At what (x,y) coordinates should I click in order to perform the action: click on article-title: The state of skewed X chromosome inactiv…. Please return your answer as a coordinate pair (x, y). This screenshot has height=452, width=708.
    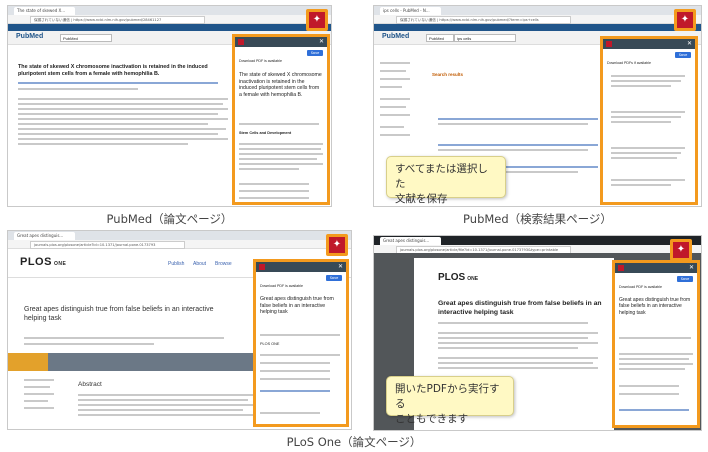
    Looking at the image, I should click on (113, 70).